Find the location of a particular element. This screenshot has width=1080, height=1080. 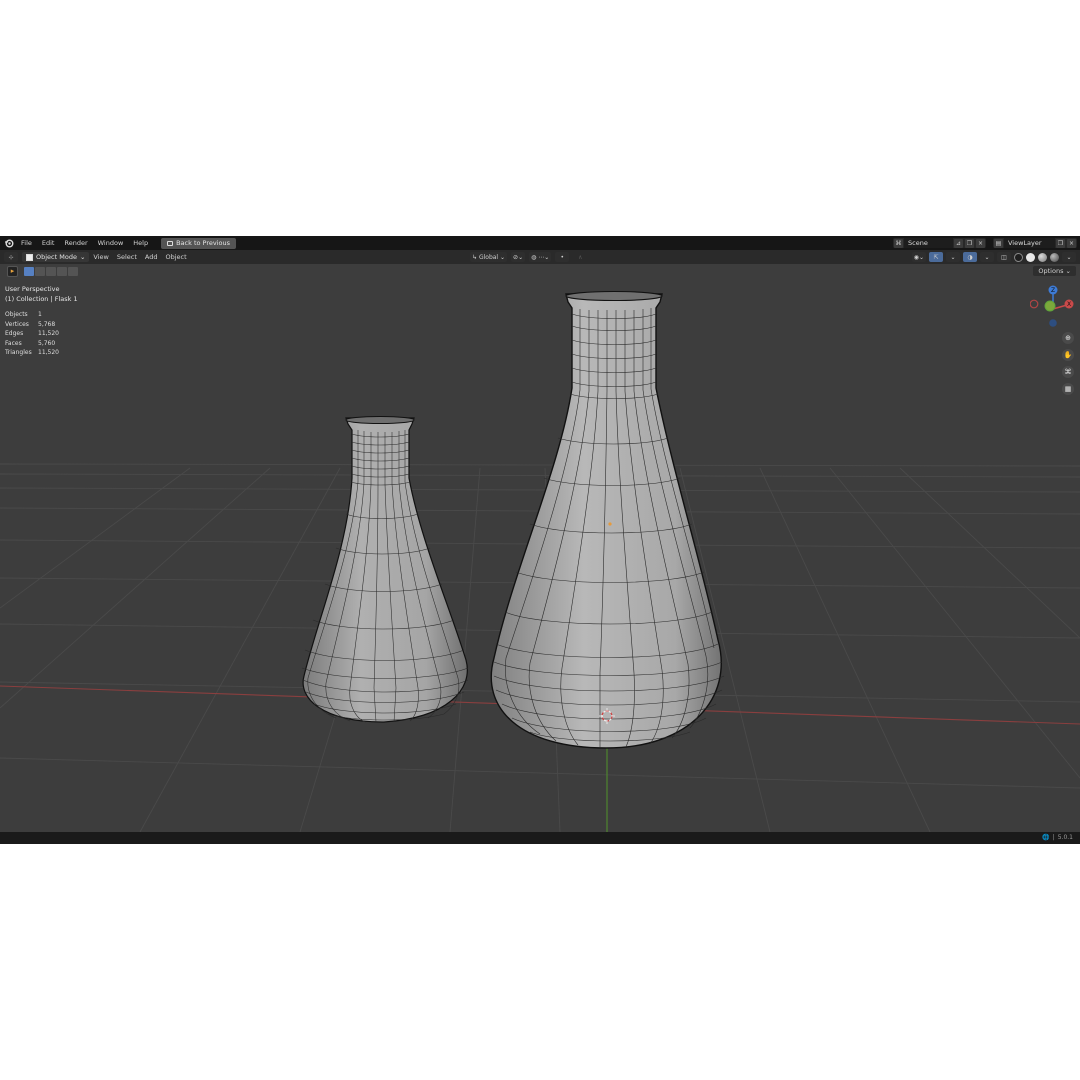

snap-dropdown: ◍ ⋯ ⌄ is located at coordinates (540, 257).